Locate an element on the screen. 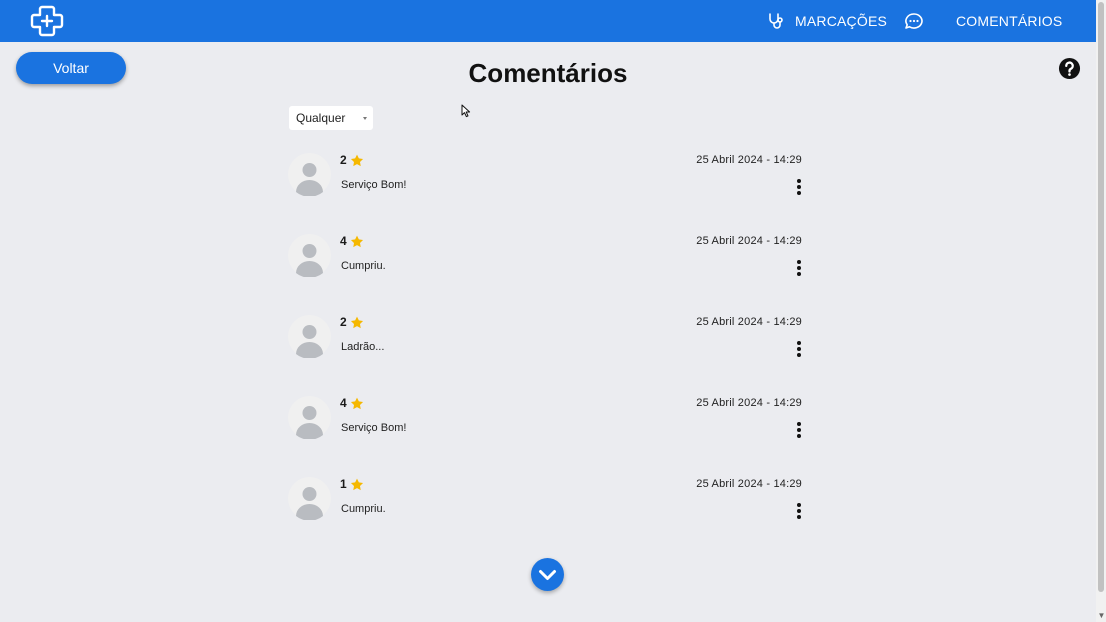  scrollbar-thumb is located at coordinates (1101, 297).